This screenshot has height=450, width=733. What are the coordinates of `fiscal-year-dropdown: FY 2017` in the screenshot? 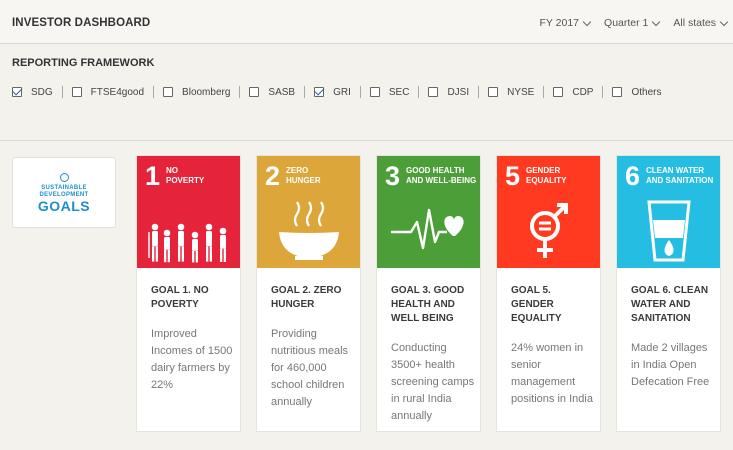 It's located at (565, 23).